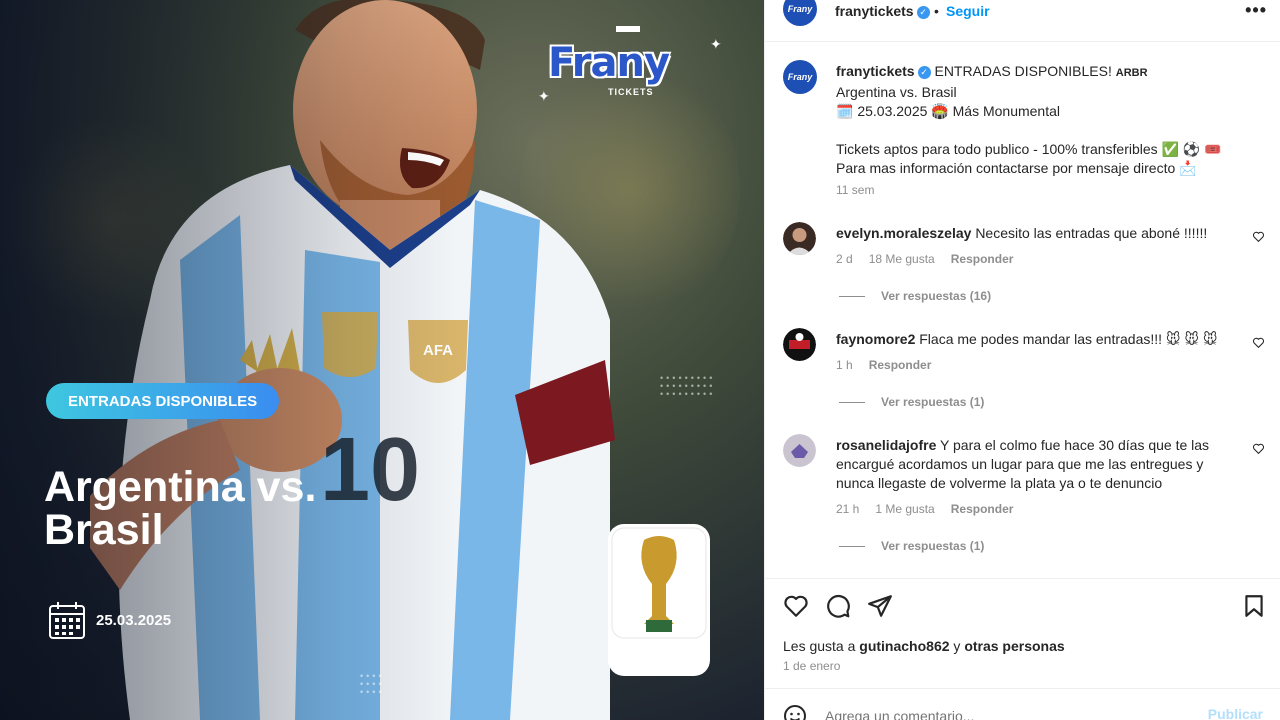 The image size is (1280, 720). Describe the element at coordinates (936, 296) in the screenshot. I see `view-replies-label: Ver respuestas (16)` at that location.